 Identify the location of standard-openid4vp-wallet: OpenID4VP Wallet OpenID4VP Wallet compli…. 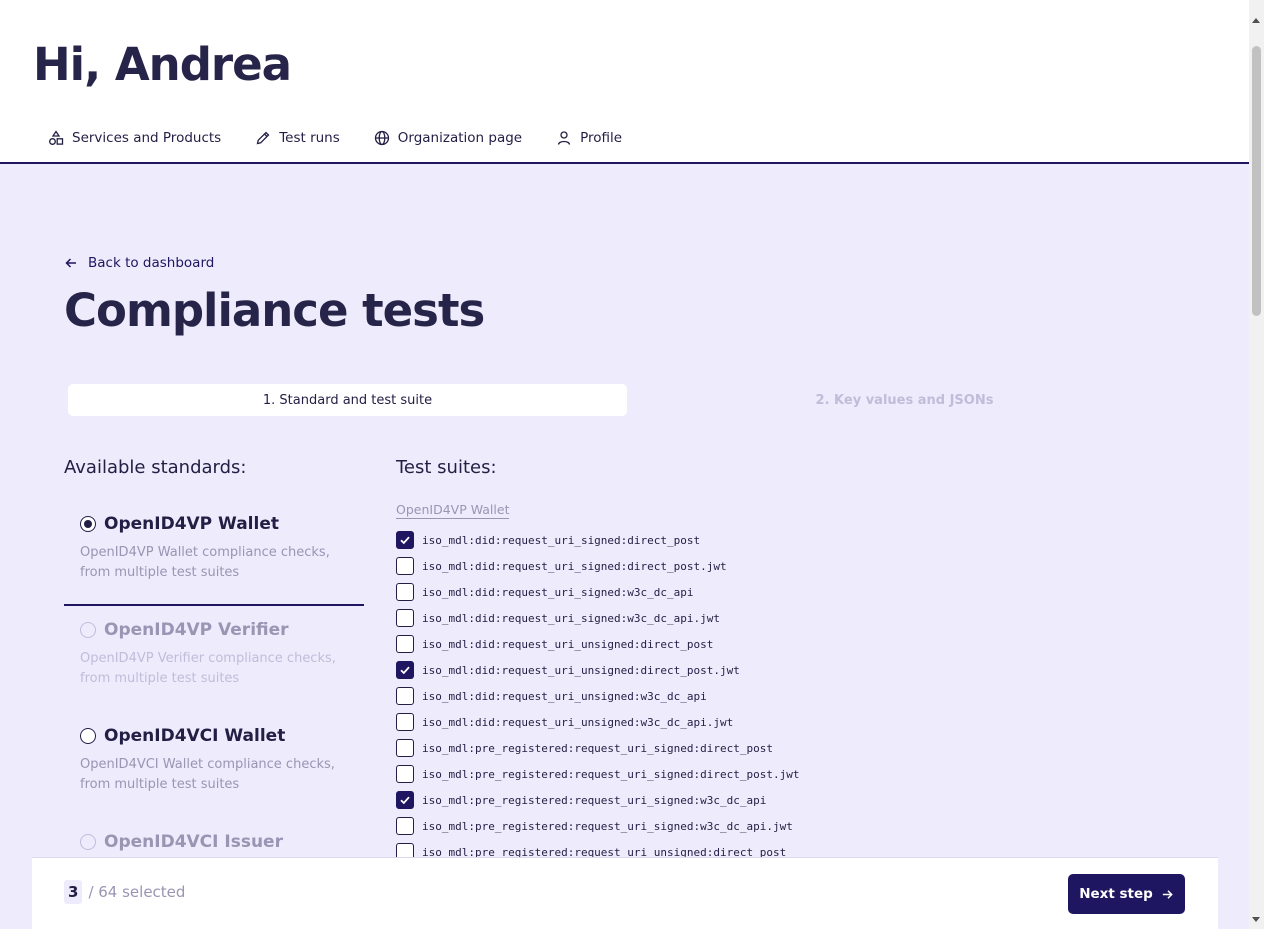
(214, 553).